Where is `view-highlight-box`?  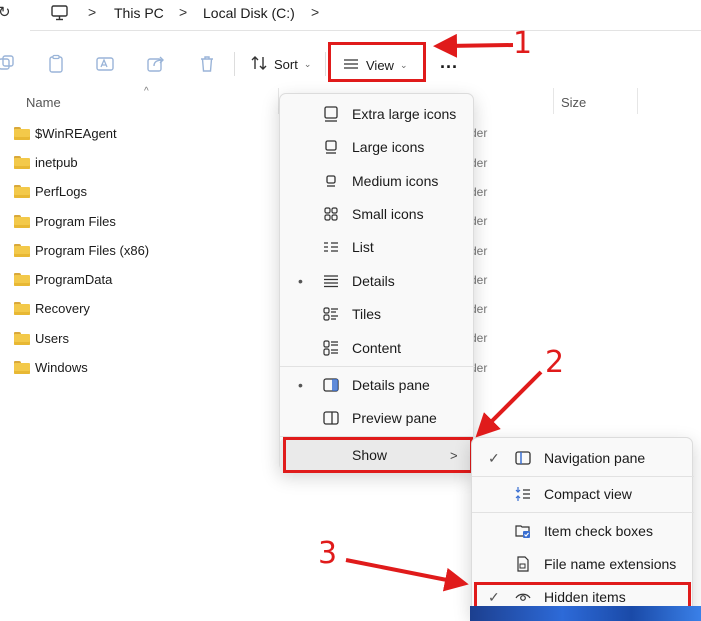 view-highlight-box is located at coordinates (377, 62).